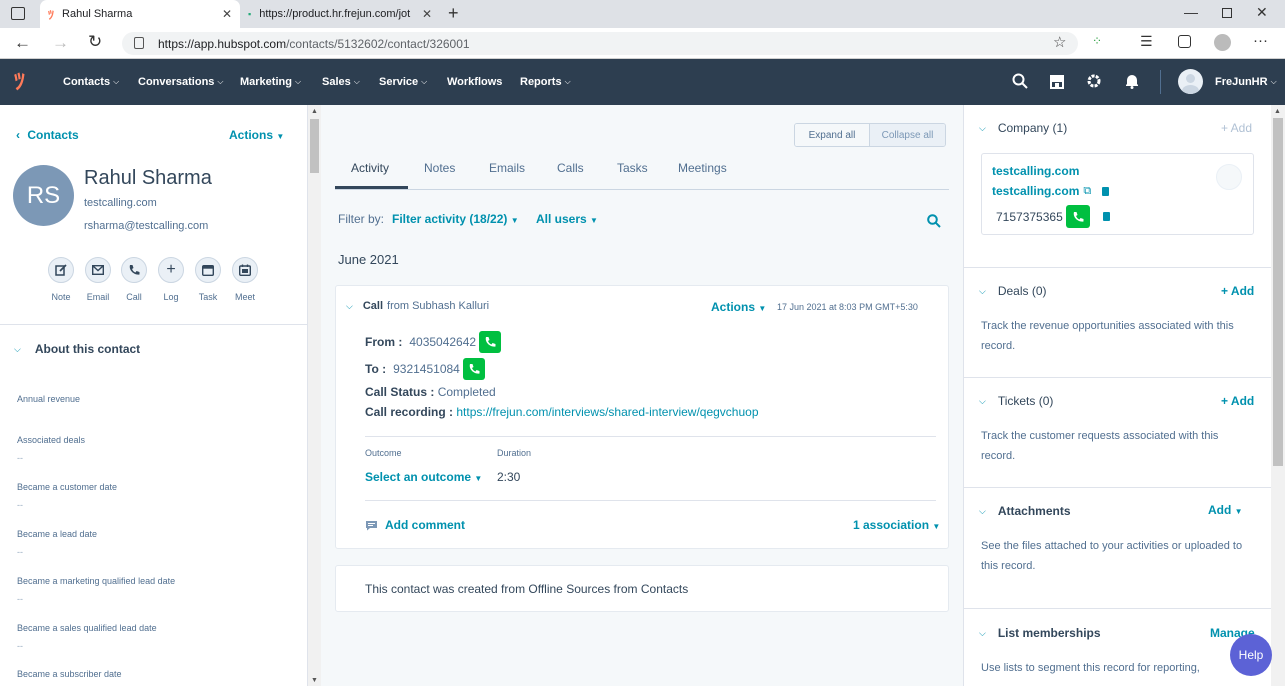 Image resolution: width=1285 pixels, height=686 pixels. Describe the element at coordinates (61, 270) in the screenshot. I see `note-button` at that location.